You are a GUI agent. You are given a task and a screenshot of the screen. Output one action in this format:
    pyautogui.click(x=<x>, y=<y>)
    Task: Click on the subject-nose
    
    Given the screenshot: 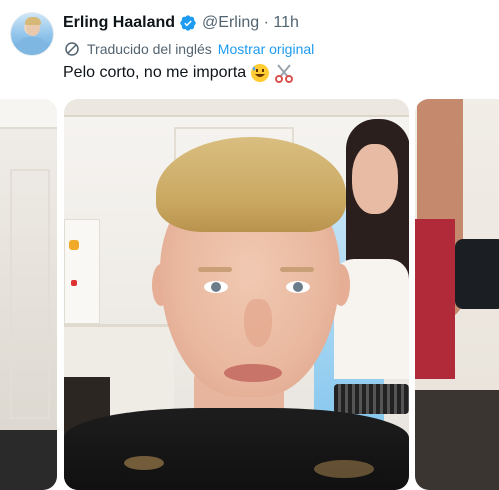 What is the action you would take?
    pyautogui.click(x=258, y=323)
    